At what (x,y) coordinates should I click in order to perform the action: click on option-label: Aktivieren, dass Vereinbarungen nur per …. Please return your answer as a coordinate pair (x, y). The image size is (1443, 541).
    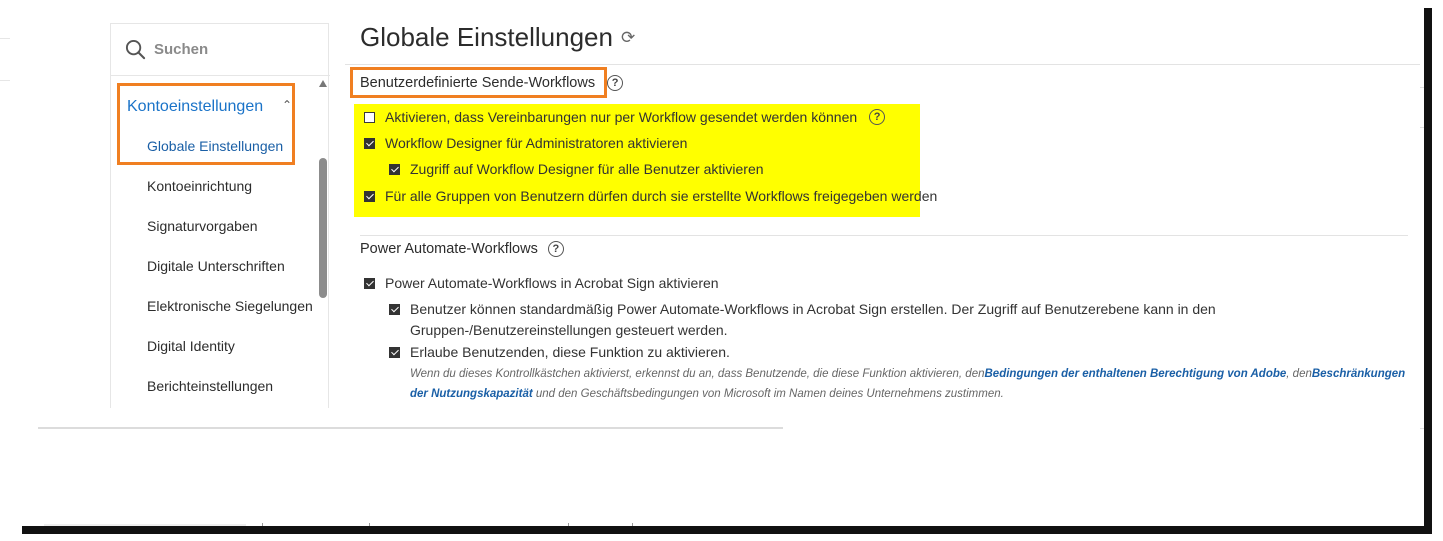
    Looking at the image, I should click on (621, 117).